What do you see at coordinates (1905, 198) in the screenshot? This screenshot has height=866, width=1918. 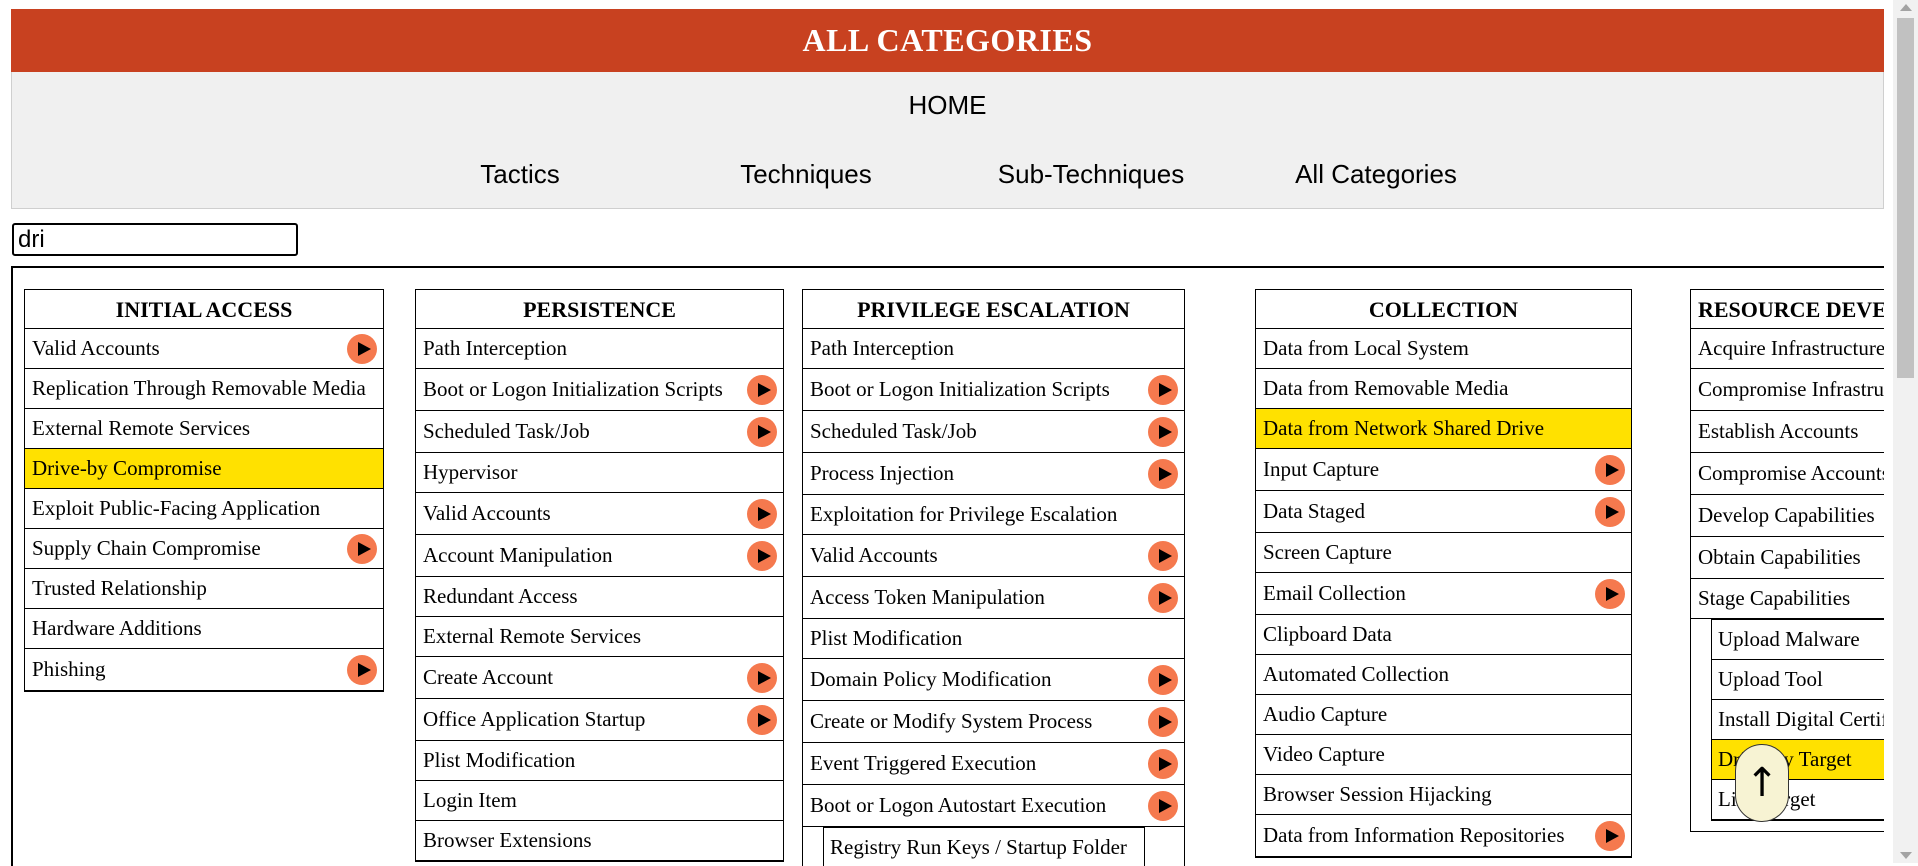 I see `scrollbar-thumb` at bounding box center [1905, 198].